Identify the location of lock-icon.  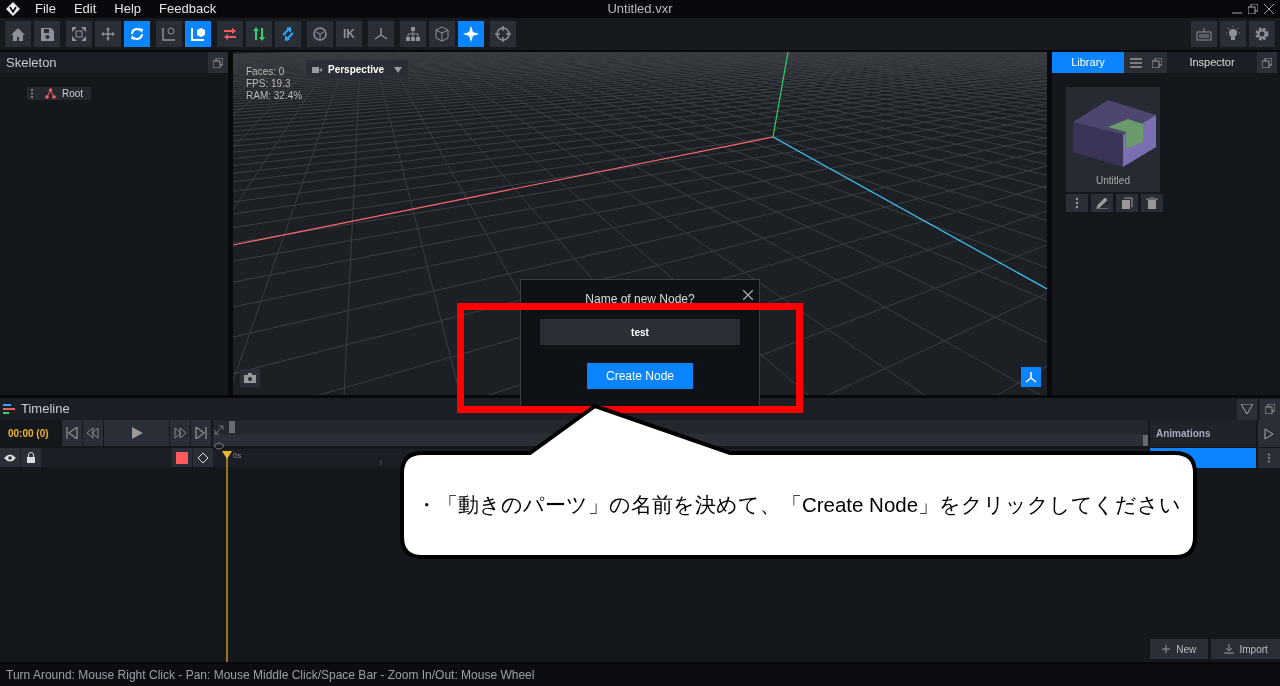
(31, 457).